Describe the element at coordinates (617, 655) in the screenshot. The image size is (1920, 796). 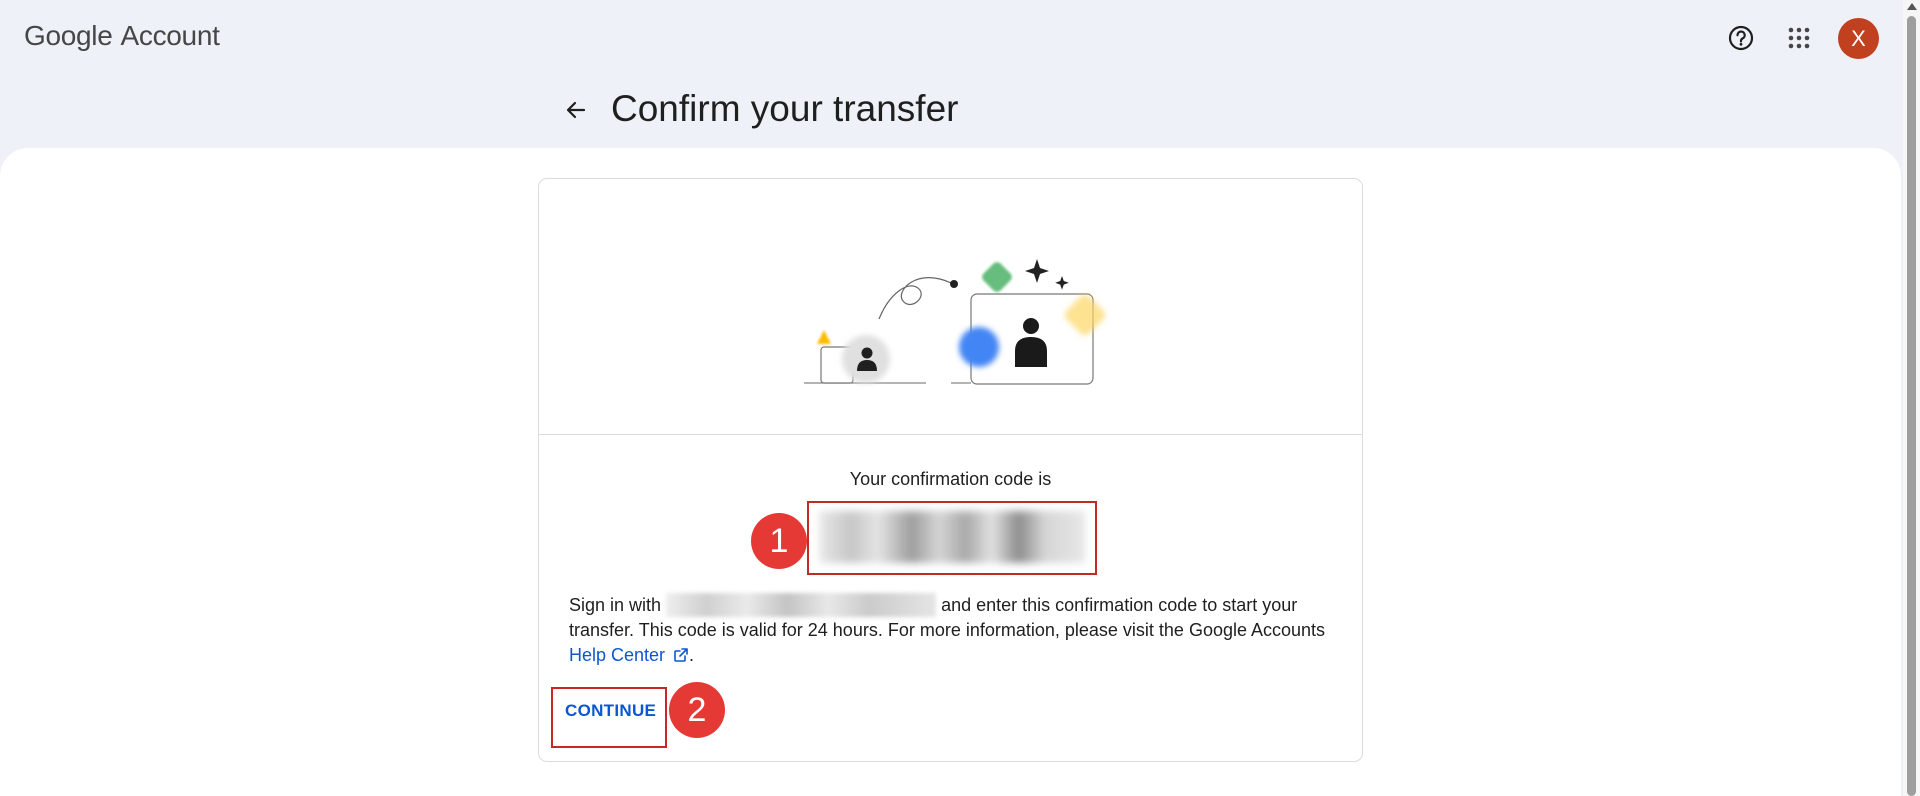
I see `help-center-link: Help Center` at that location.